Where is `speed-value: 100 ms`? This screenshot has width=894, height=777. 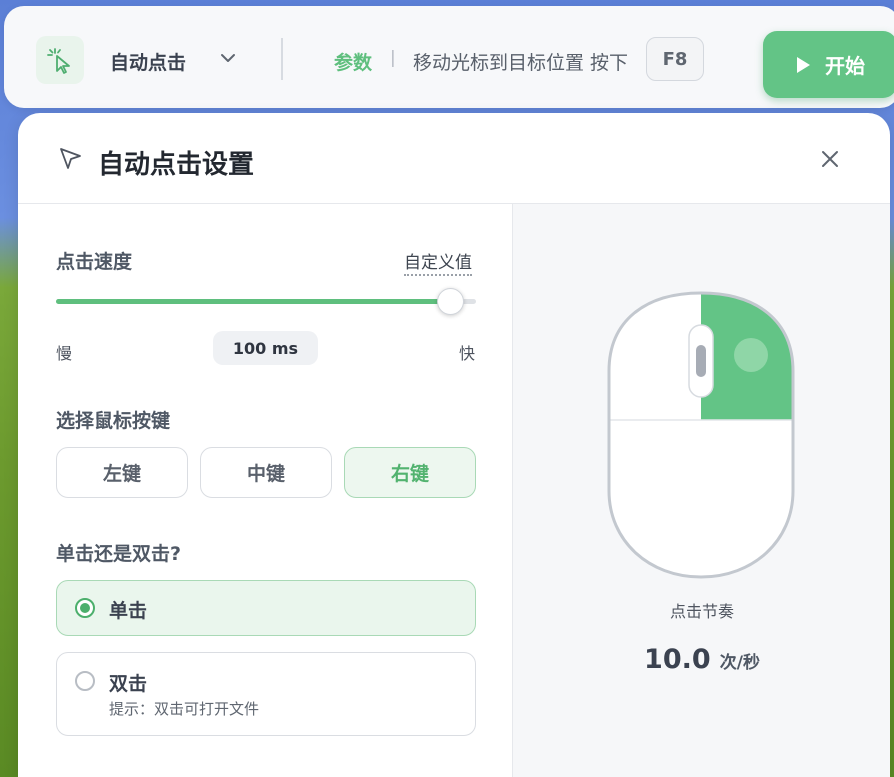
speed-value: 100 ms is located at coordinates (265, 348).